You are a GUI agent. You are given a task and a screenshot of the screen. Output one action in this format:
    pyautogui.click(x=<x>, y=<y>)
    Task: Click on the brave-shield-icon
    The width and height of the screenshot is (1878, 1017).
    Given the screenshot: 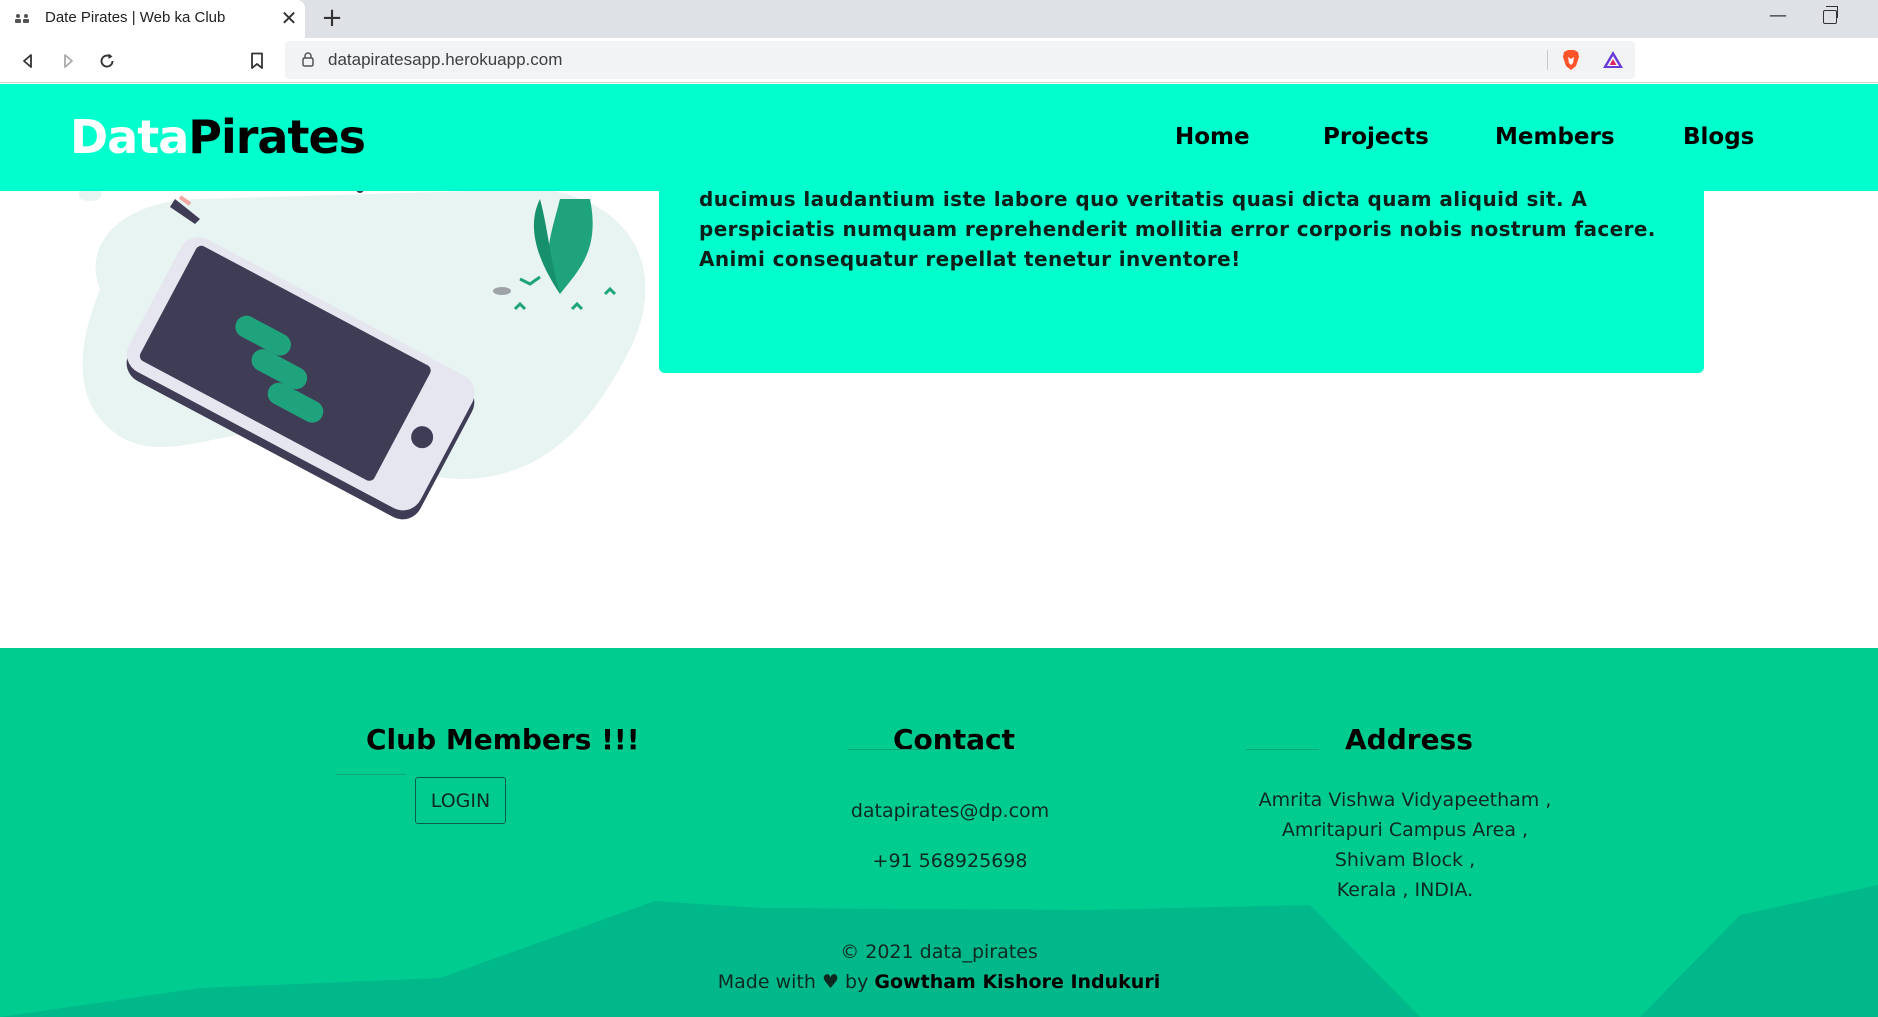 What is the action you would take?
    pyautogui.click(x=1571, y=60)
    